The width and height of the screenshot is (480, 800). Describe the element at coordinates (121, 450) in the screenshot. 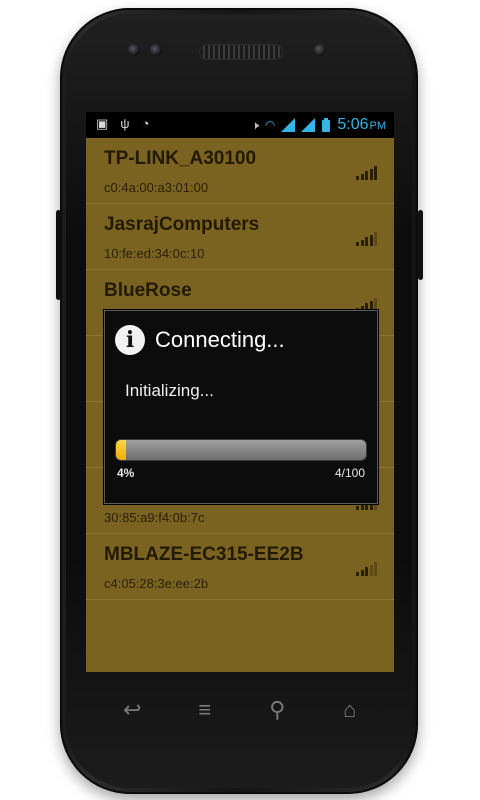

I see `progress-fill` at that location.